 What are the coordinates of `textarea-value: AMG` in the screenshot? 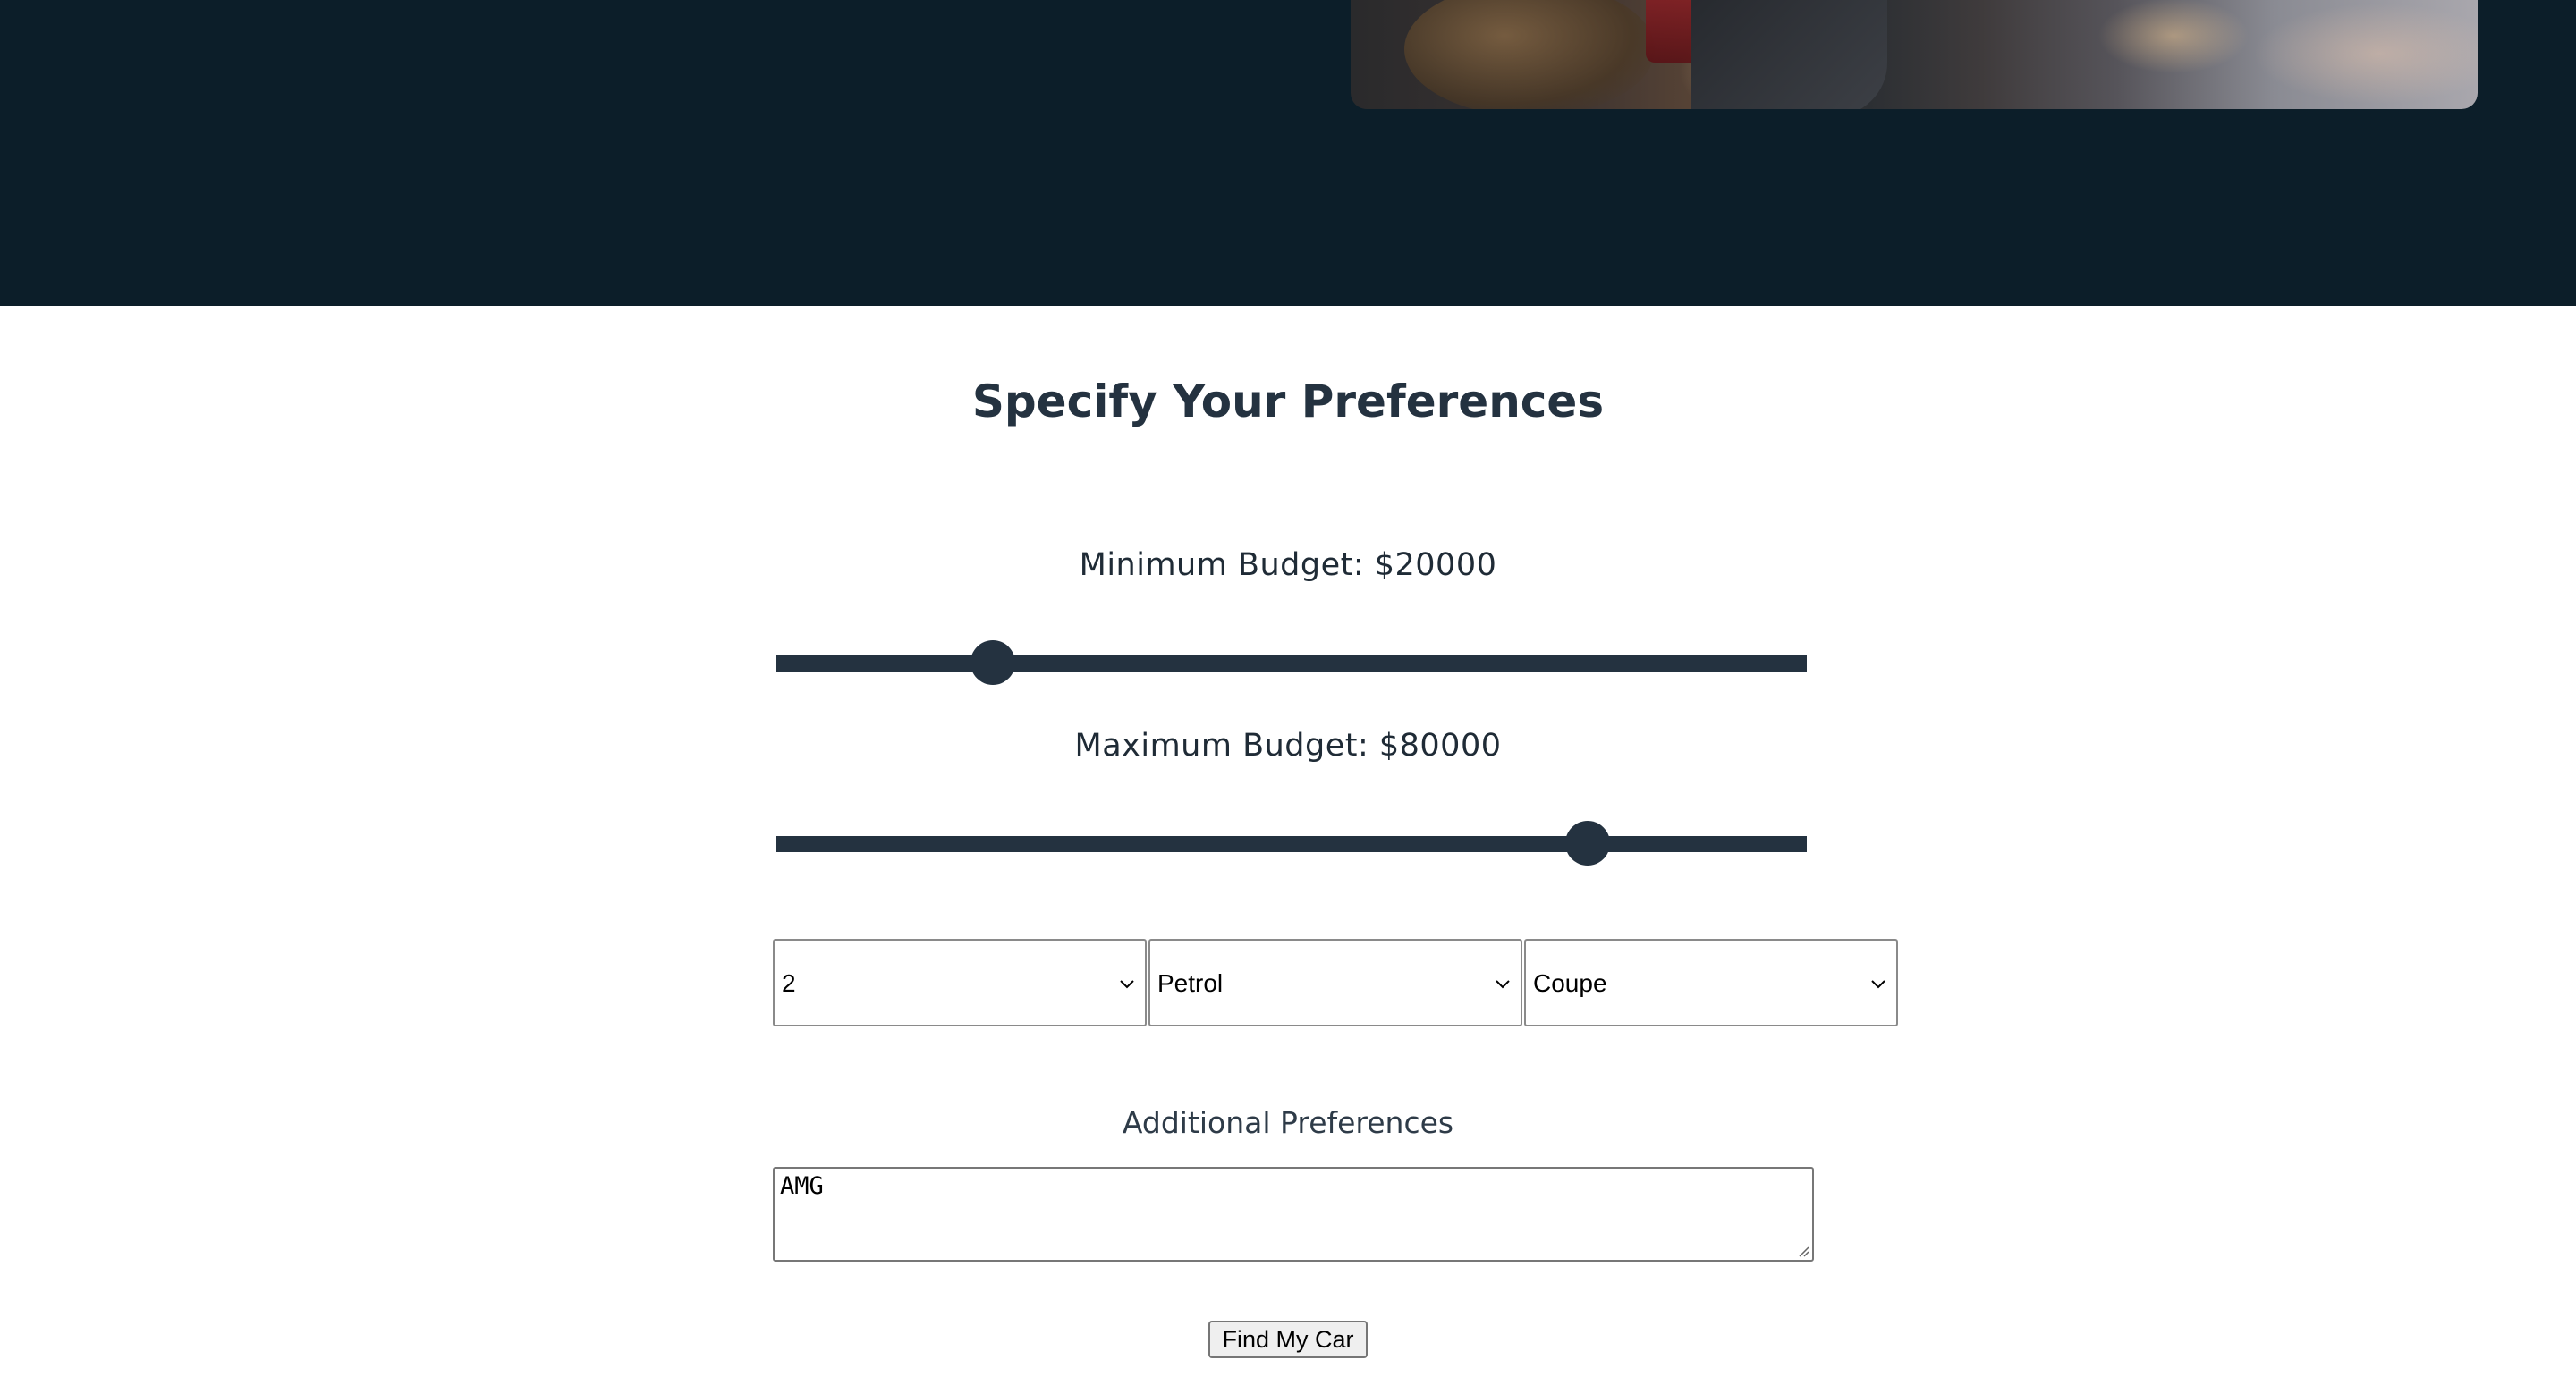 It's located at (802, 1186).